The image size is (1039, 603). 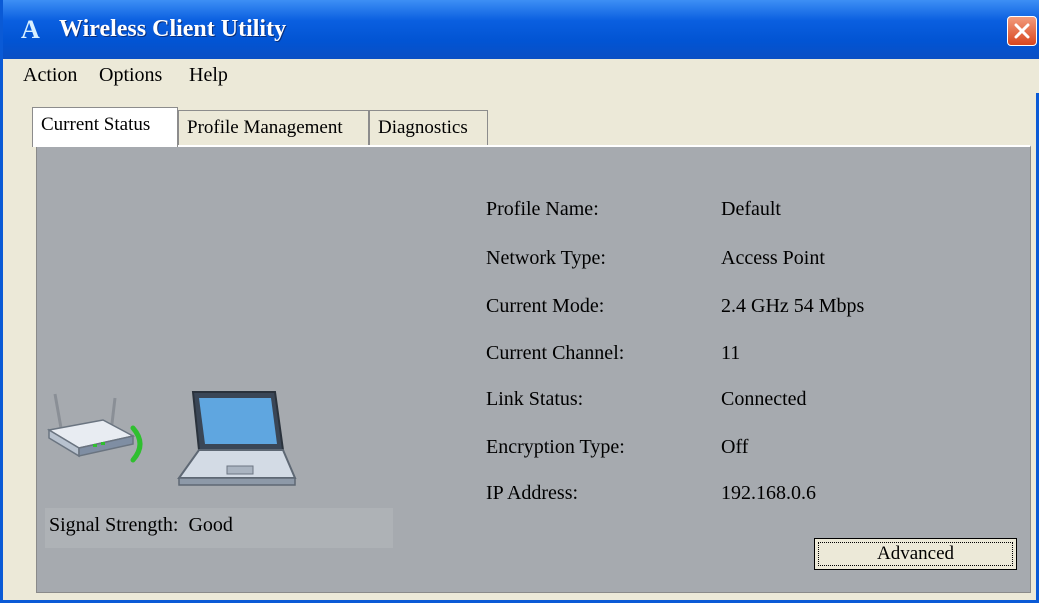 I want to click on advanced-button-label: Advanced, so click(x=915, y=554).